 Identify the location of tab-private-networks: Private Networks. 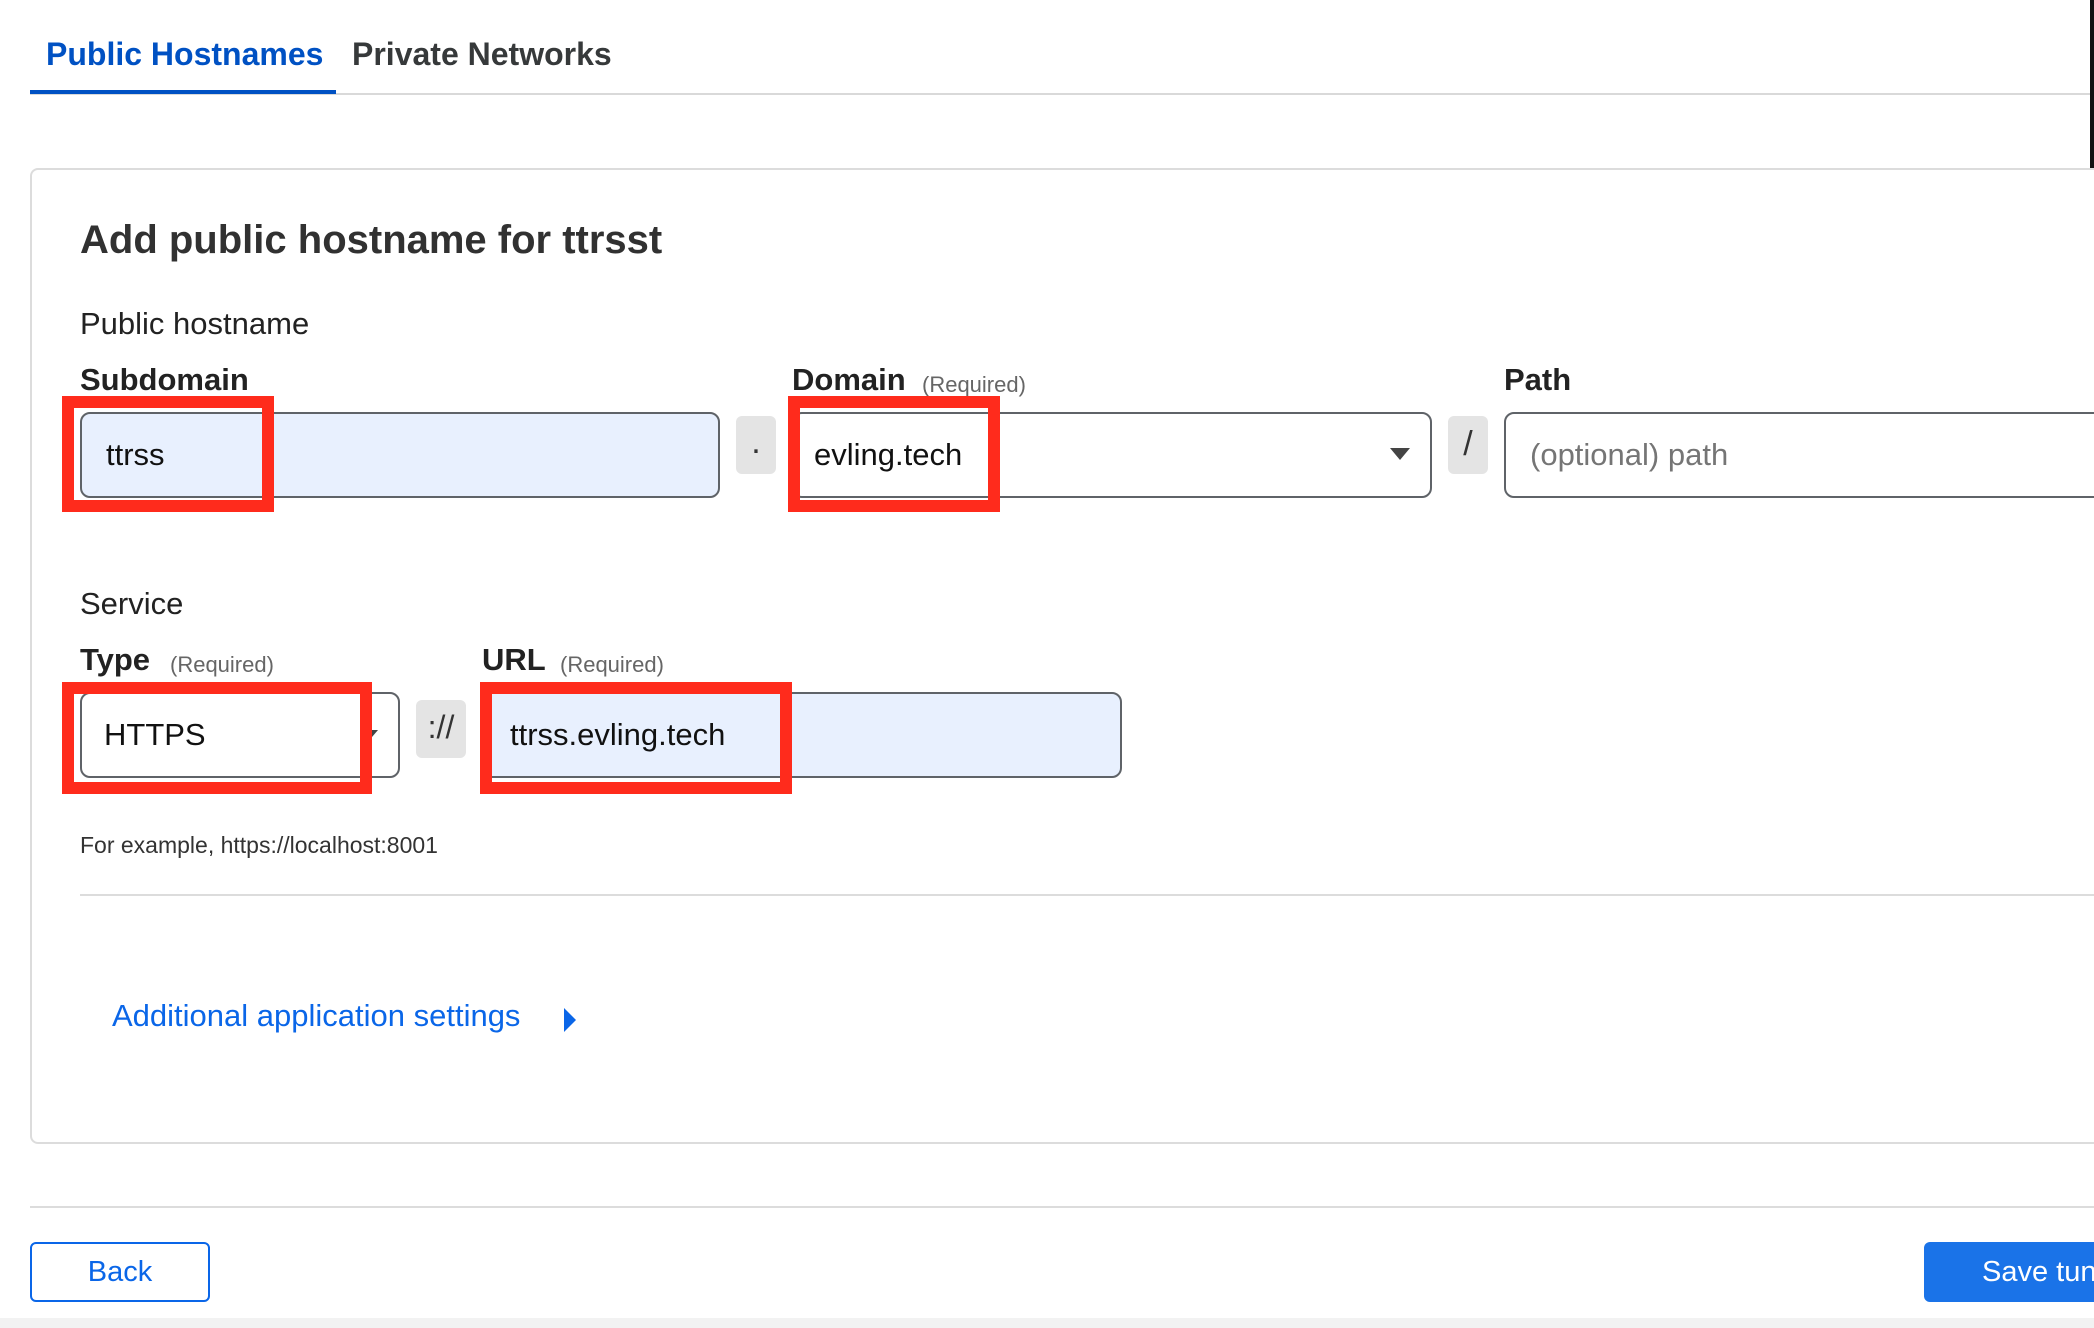
(482, 54).